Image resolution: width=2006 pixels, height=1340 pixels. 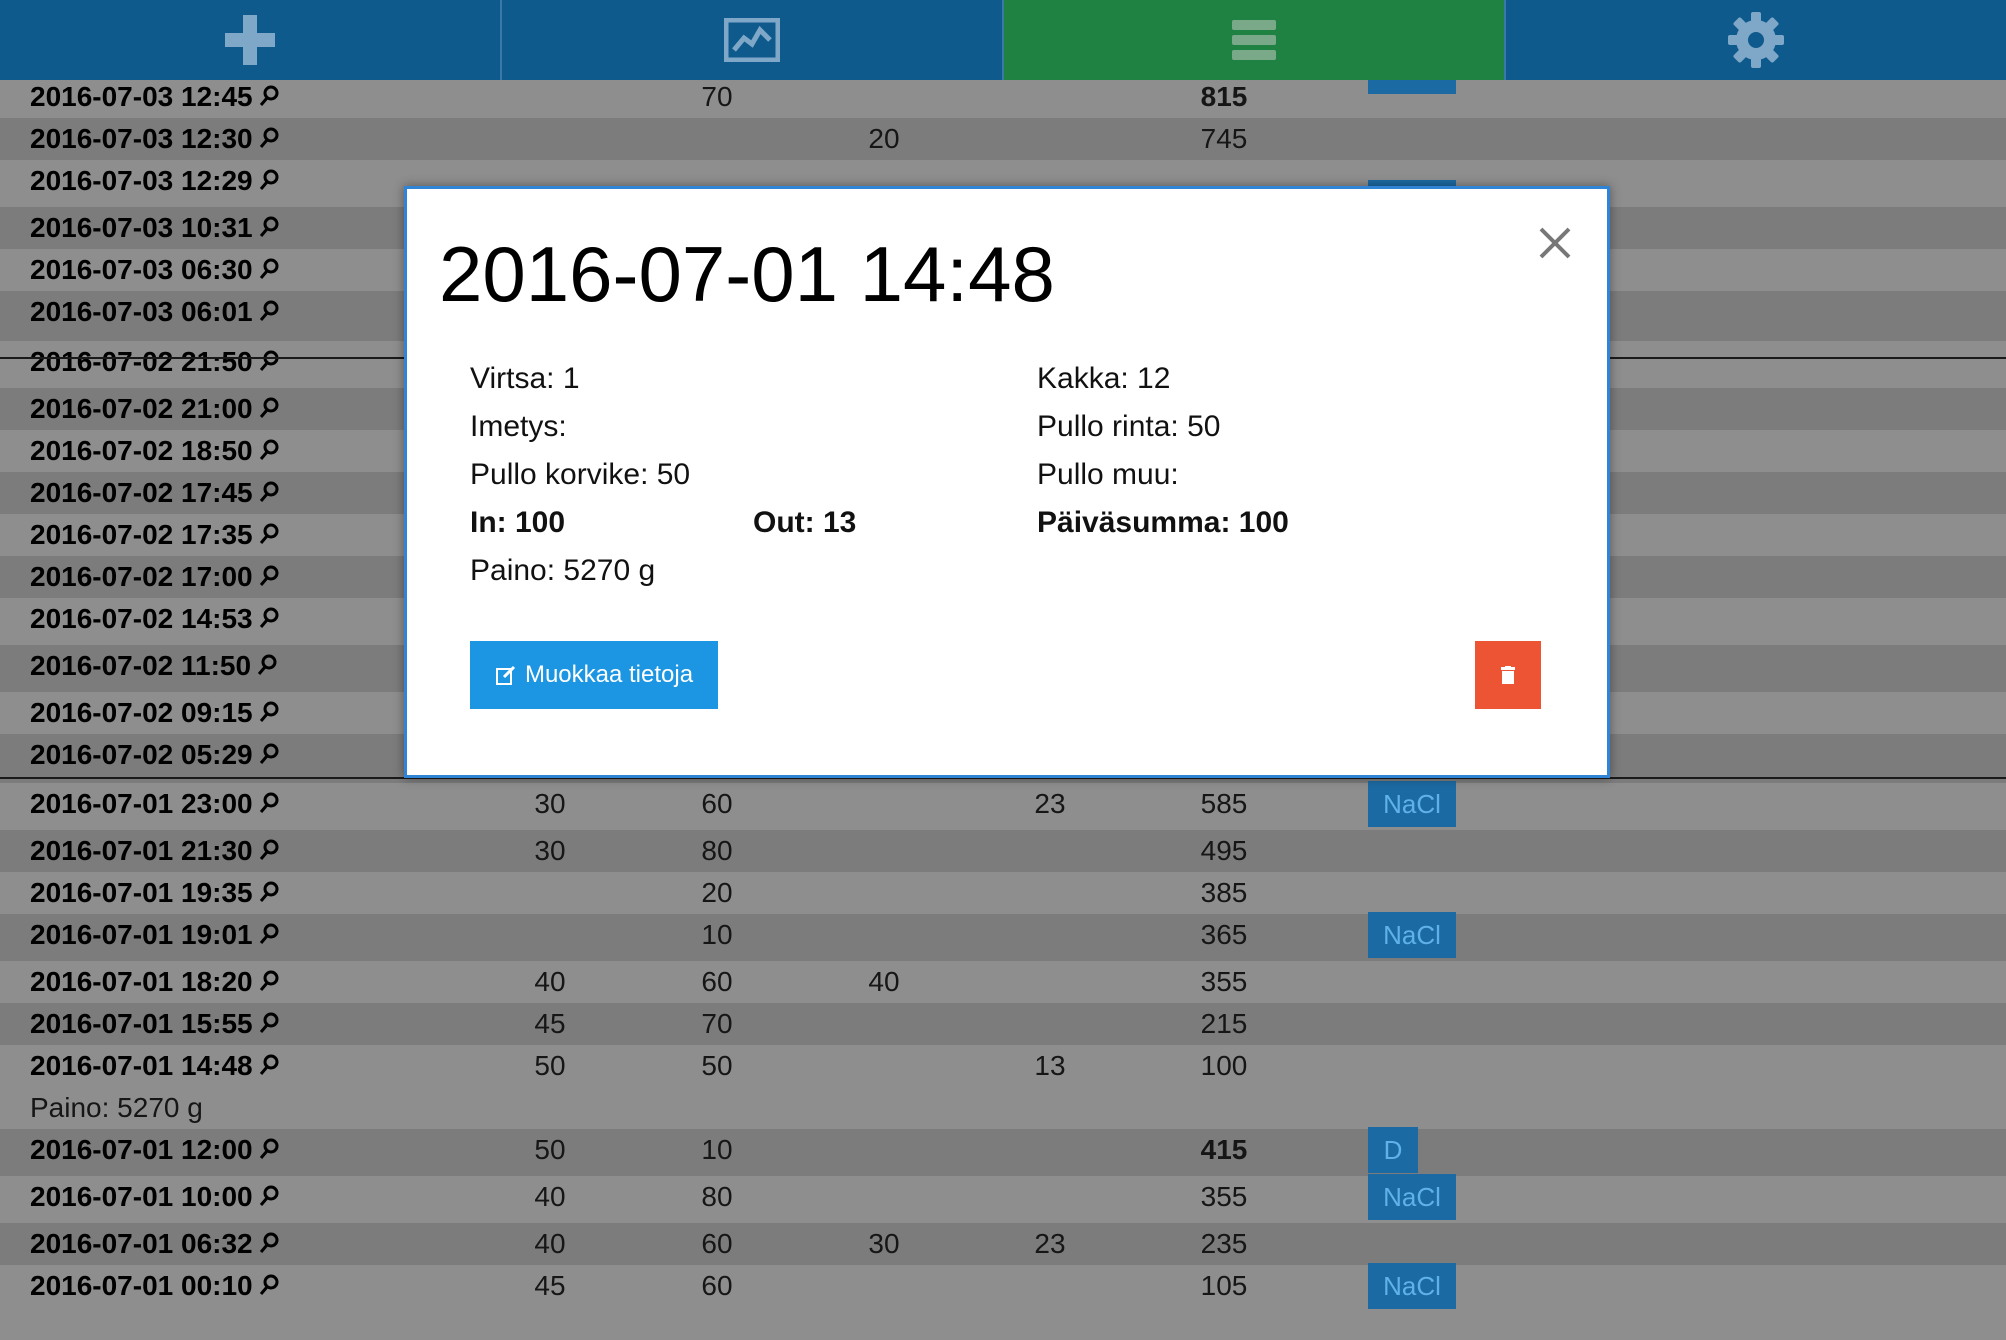 What do you see at coordinates (1756, 40) in the screenshot?
I see `tab-settings` at bounding box center [1756, 40].